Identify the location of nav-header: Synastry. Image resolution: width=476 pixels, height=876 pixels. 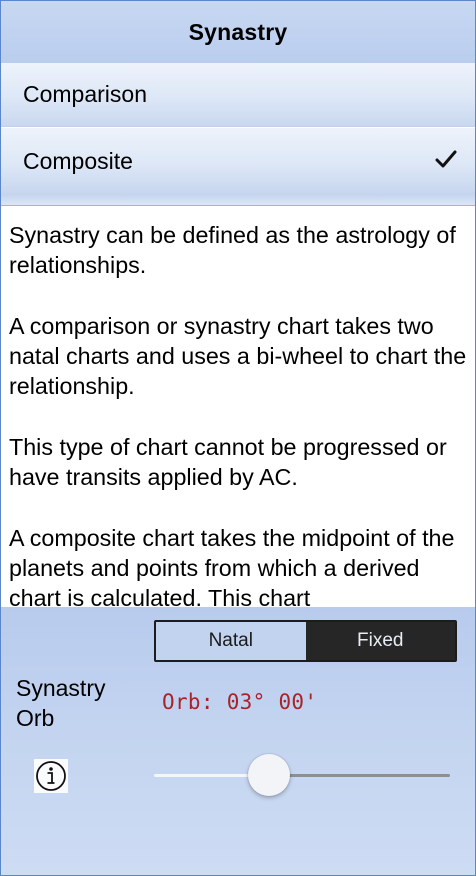
(238, 32).